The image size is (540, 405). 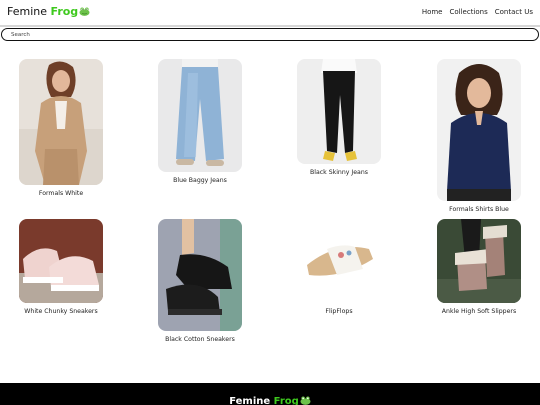 I want to click on product-card: Formals White, so click(x=61, y=128).